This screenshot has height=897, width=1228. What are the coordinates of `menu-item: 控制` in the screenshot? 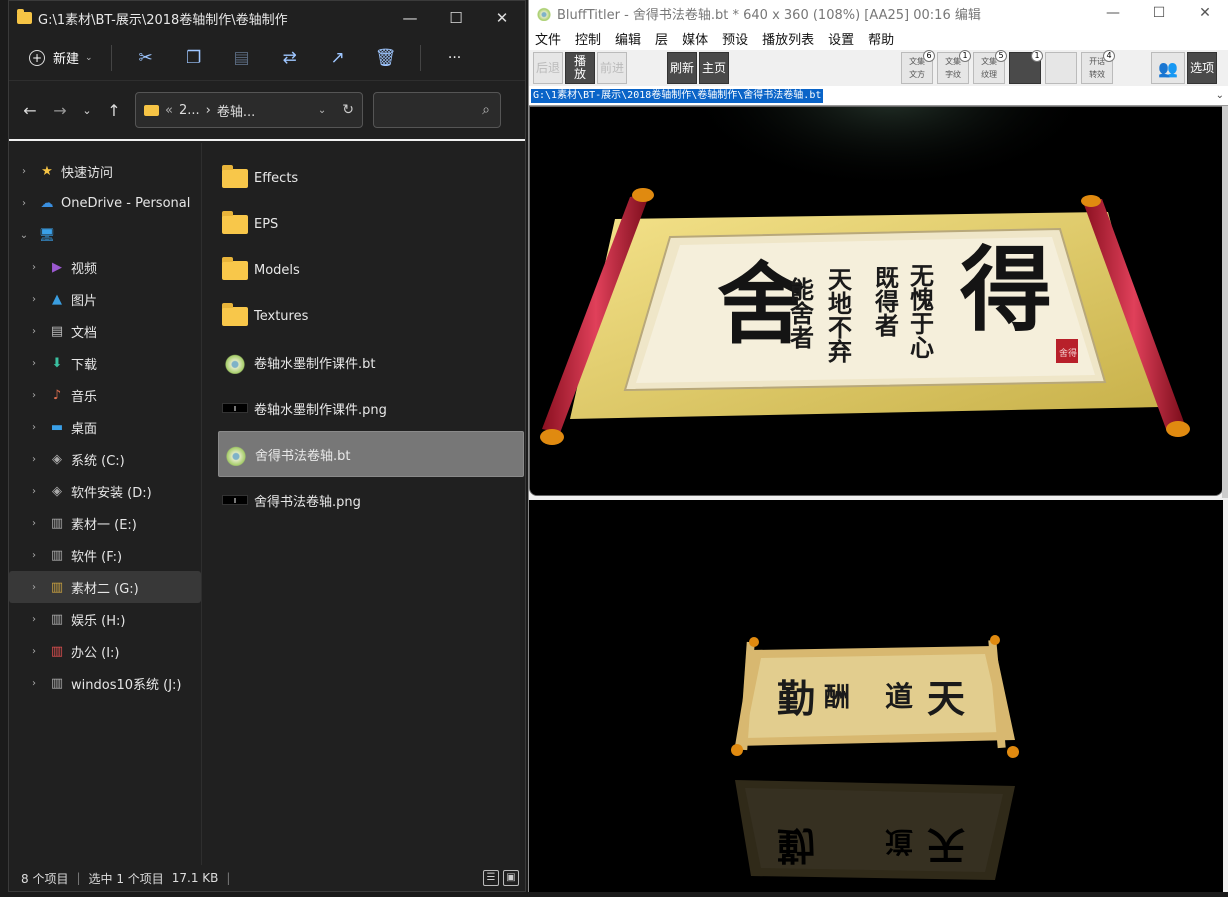 It's located at (588, 38).